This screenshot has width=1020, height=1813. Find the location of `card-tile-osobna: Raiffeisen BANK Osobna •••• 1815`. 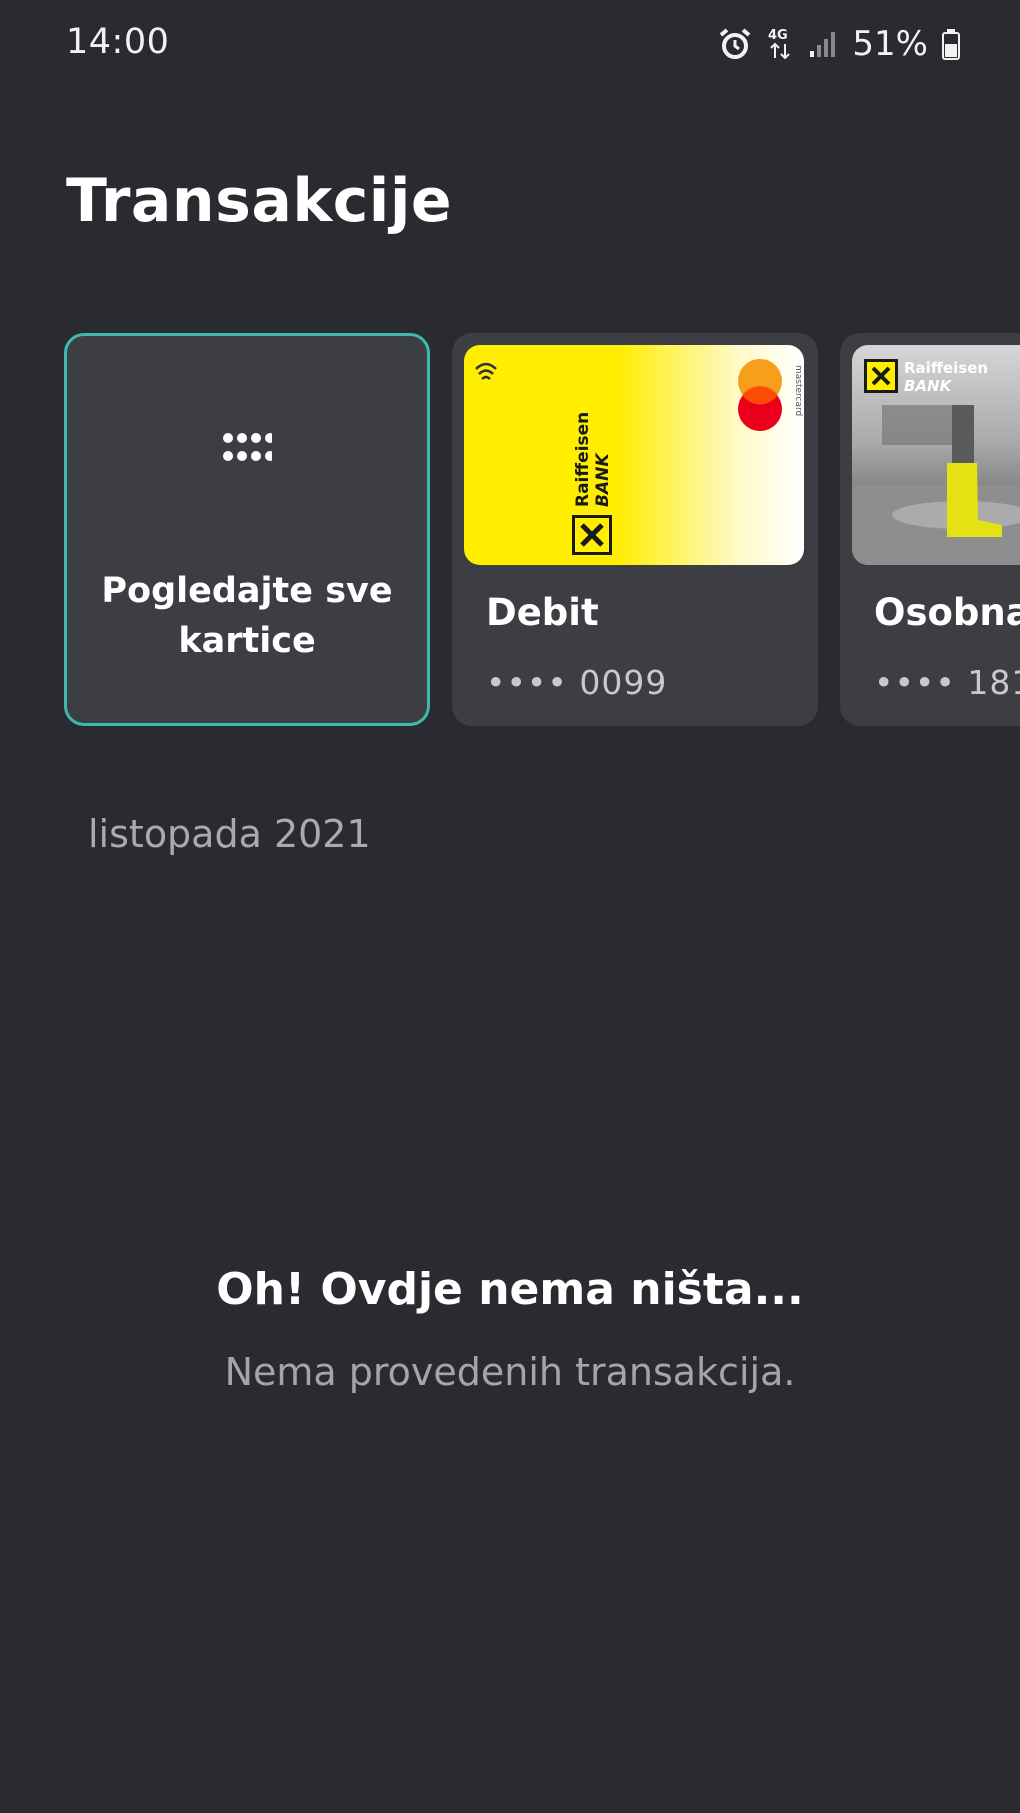

card-tile-osobna: Raiffeisen BANK Osobna •••• 1815 is located at coordinates (930, 529).